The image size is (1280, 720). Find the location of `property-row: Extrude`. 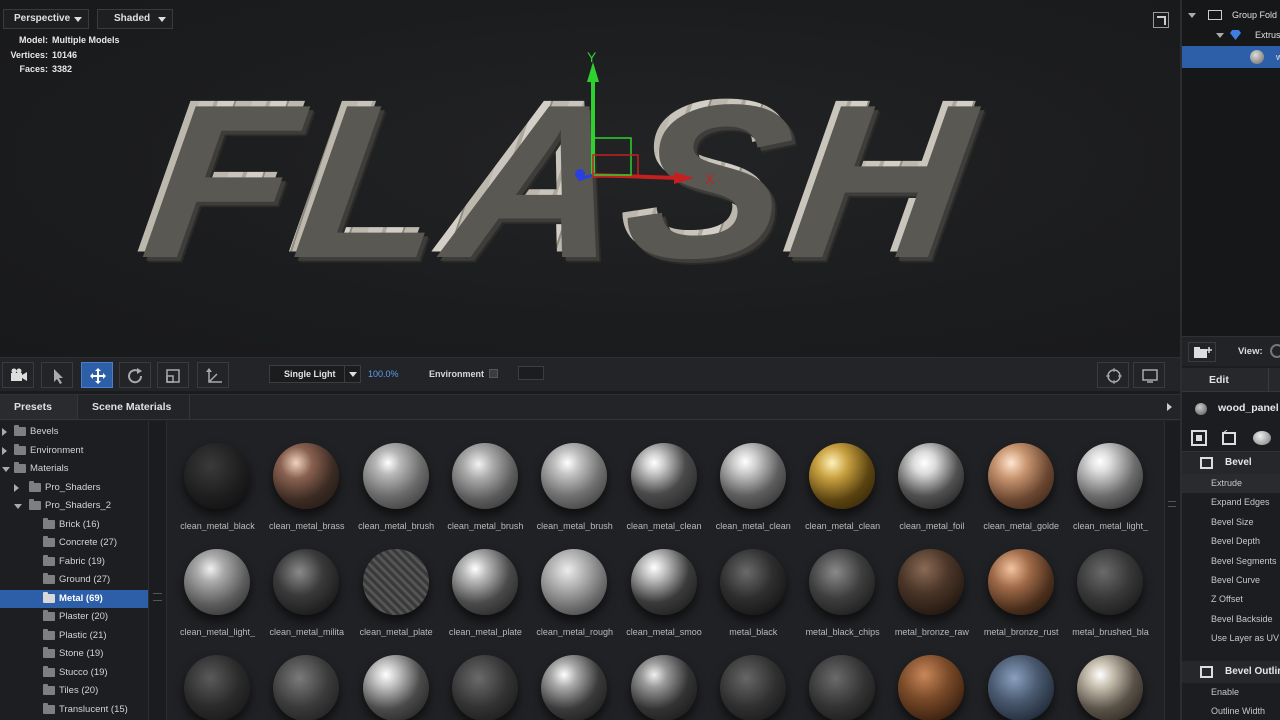

property-row: Extrude is located at coordinates (1231, 483).